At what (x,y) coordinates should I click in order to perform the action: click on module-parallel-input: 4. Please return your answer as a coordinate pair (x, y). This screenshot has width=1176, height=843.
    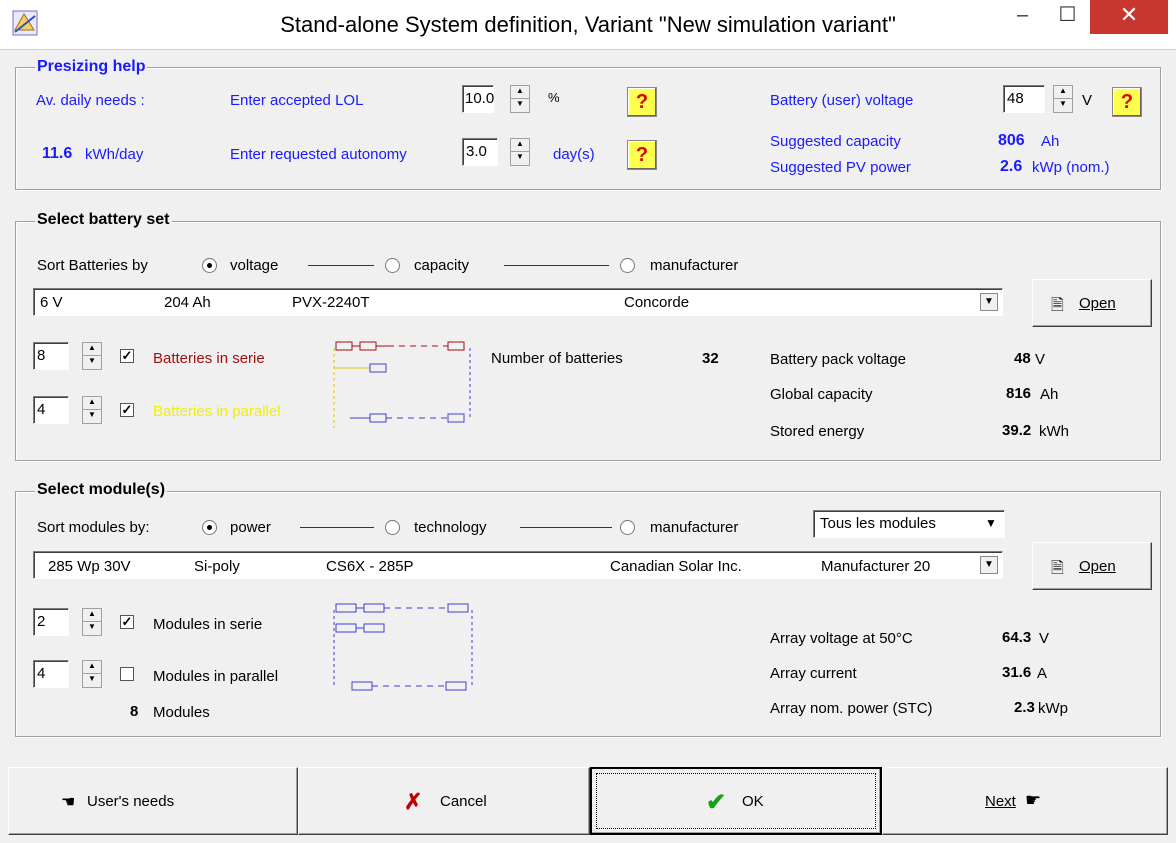
    Looking at the image, I should click on (51, 674).